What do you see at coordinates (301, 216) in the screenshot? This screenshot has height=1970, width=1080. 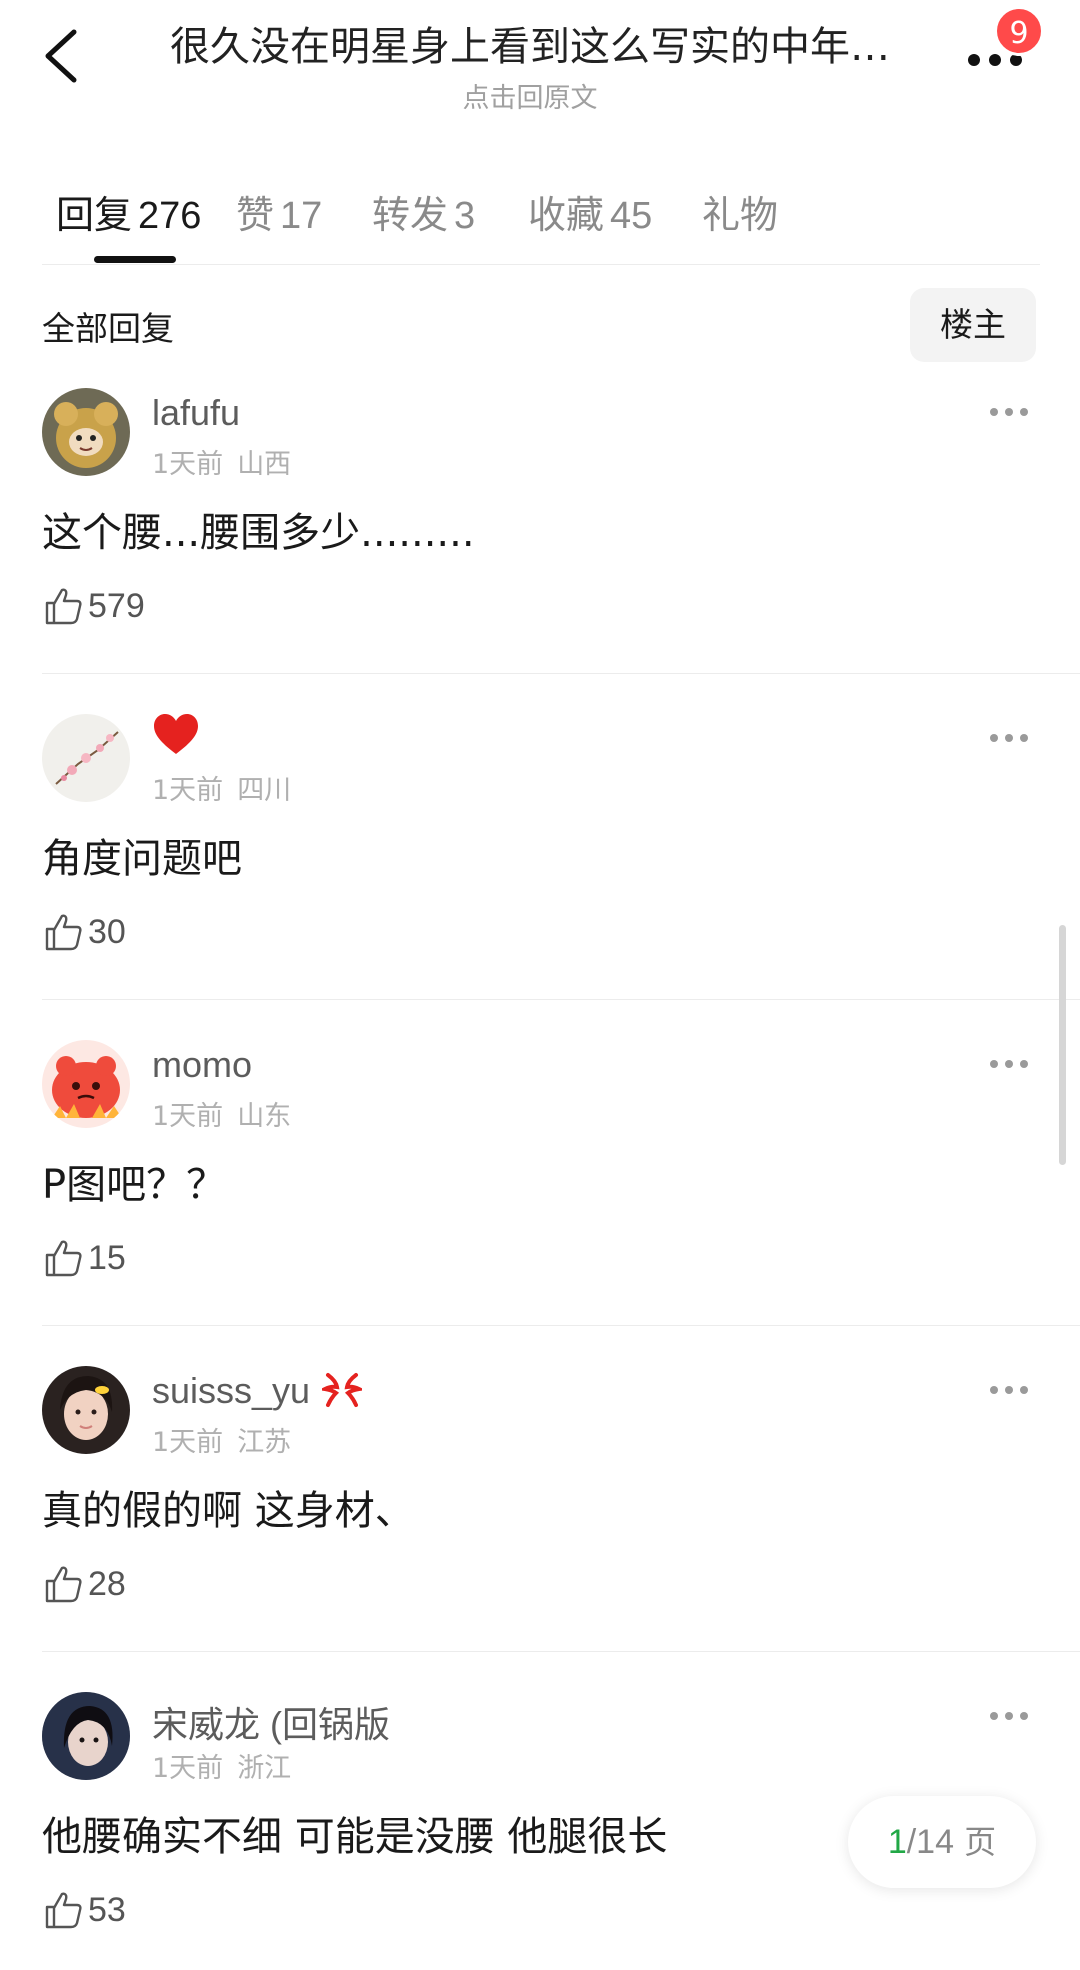 I see `tab-count: 17` at bounding box center [301, 216].